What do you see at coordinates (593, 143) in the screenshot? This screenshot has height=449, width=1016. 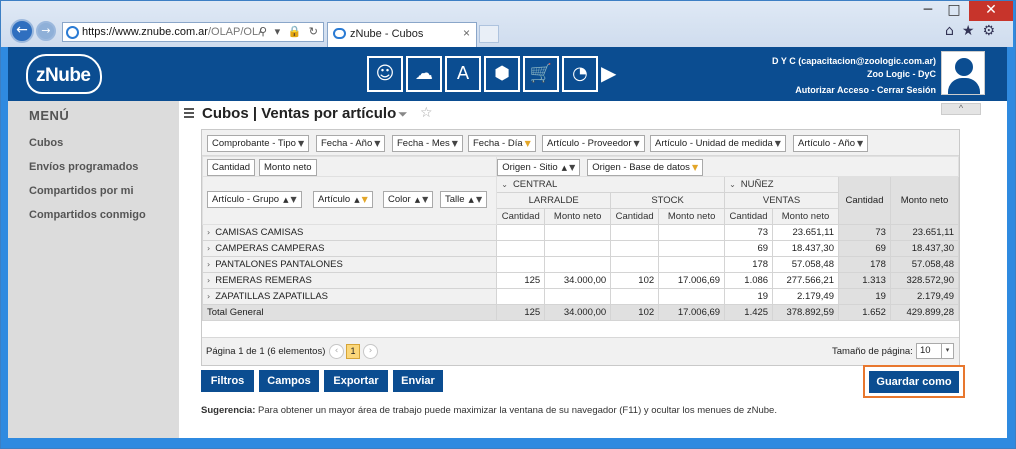 I see `field-chip-articulo-proveedor: Artículo - Proveedor ▼` at bounding box center [593, 143].